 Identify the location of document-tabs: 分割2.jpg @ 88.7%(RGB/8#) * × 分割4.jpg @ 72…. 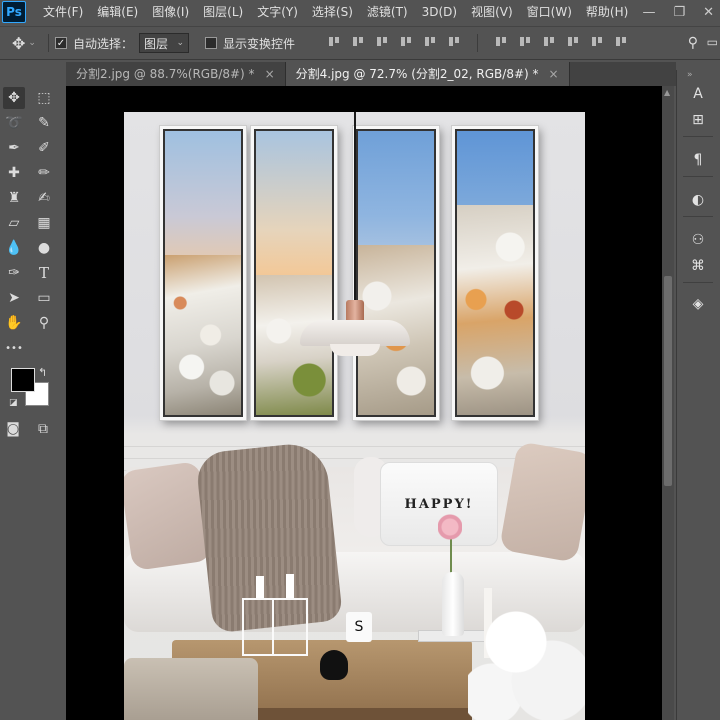
(371, 74).